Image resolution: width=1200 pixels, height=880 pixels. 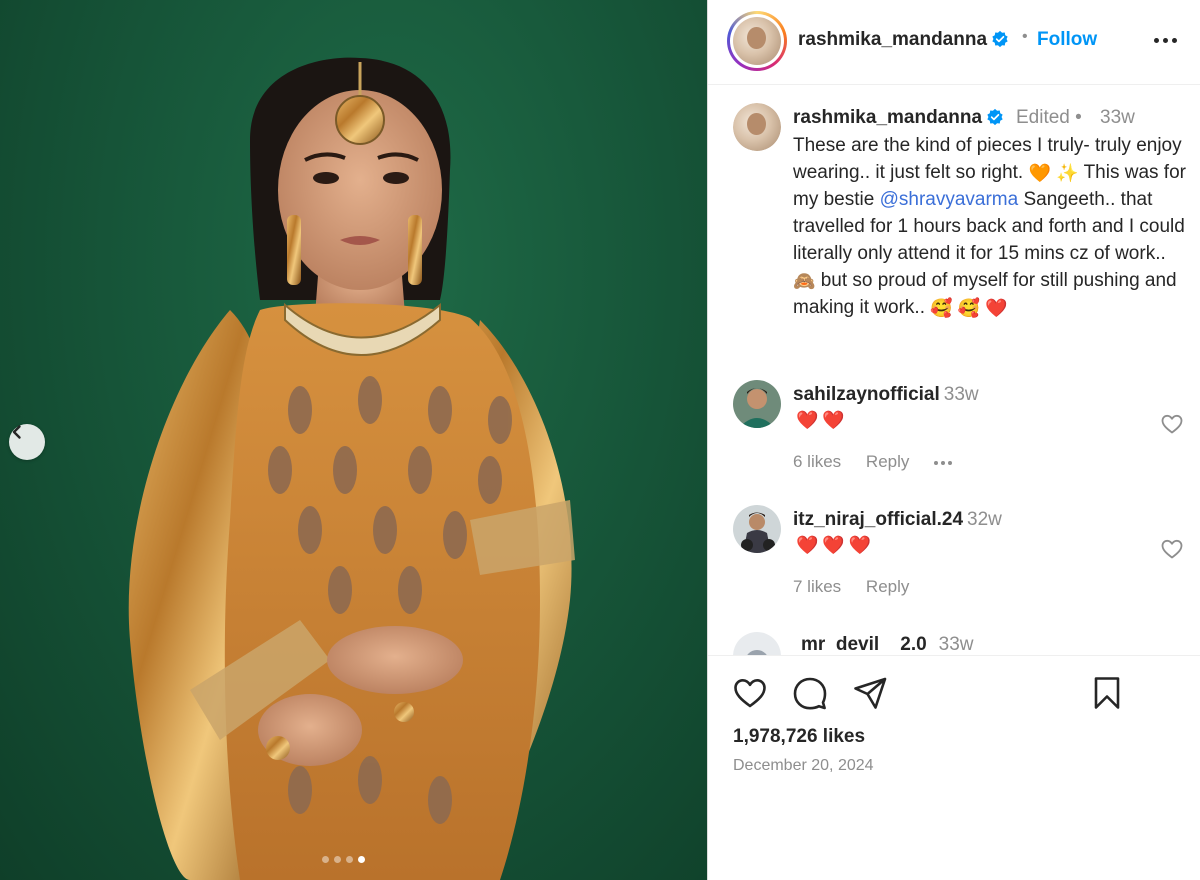 I want to click on story-ring, so click(x=757, y=41).